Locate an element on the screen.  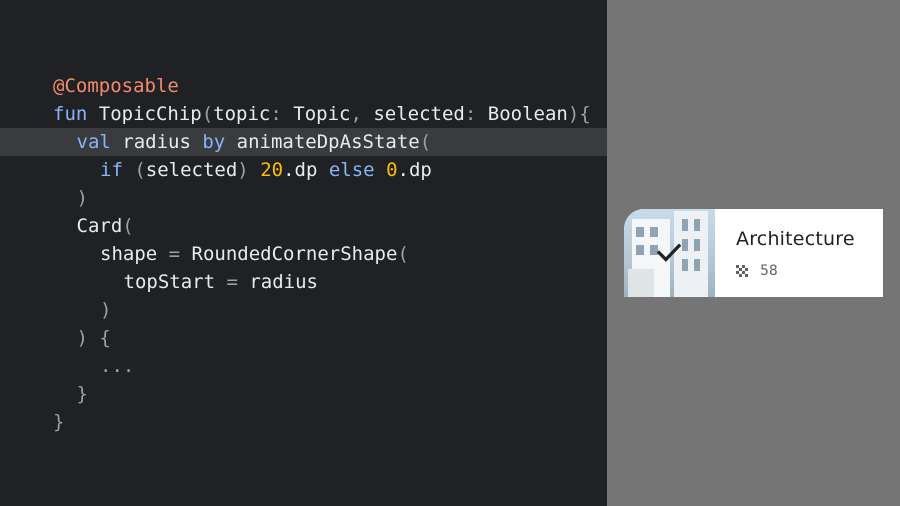
code-token: ){ is located at coordinates (579, 114).